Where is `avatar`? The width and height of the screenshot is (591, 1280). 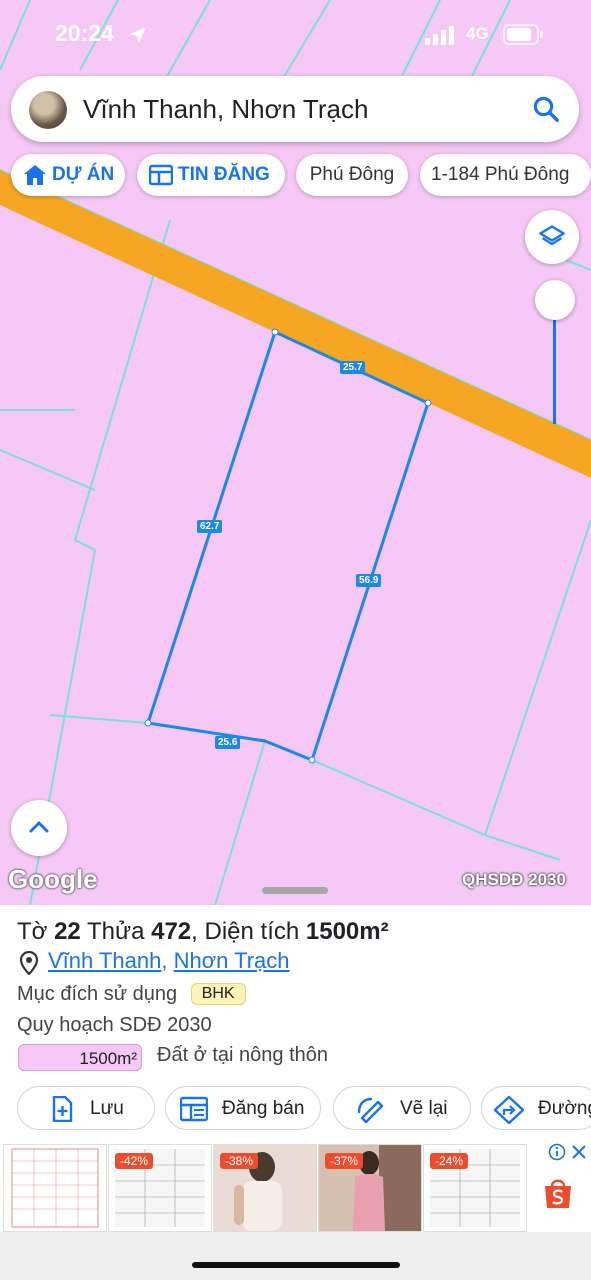 avatar is located at coordinates (48, 110).